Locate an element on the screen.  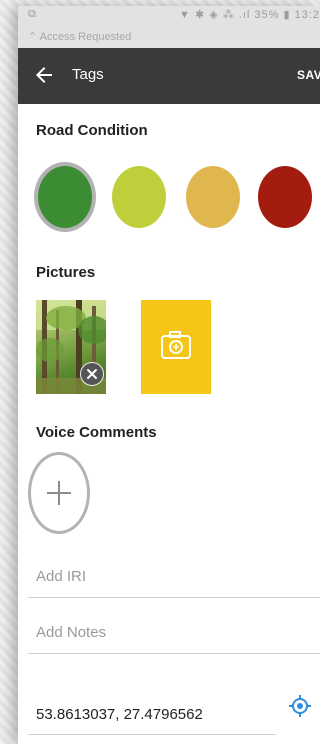
close-icon is located at coordinates (92, 374).